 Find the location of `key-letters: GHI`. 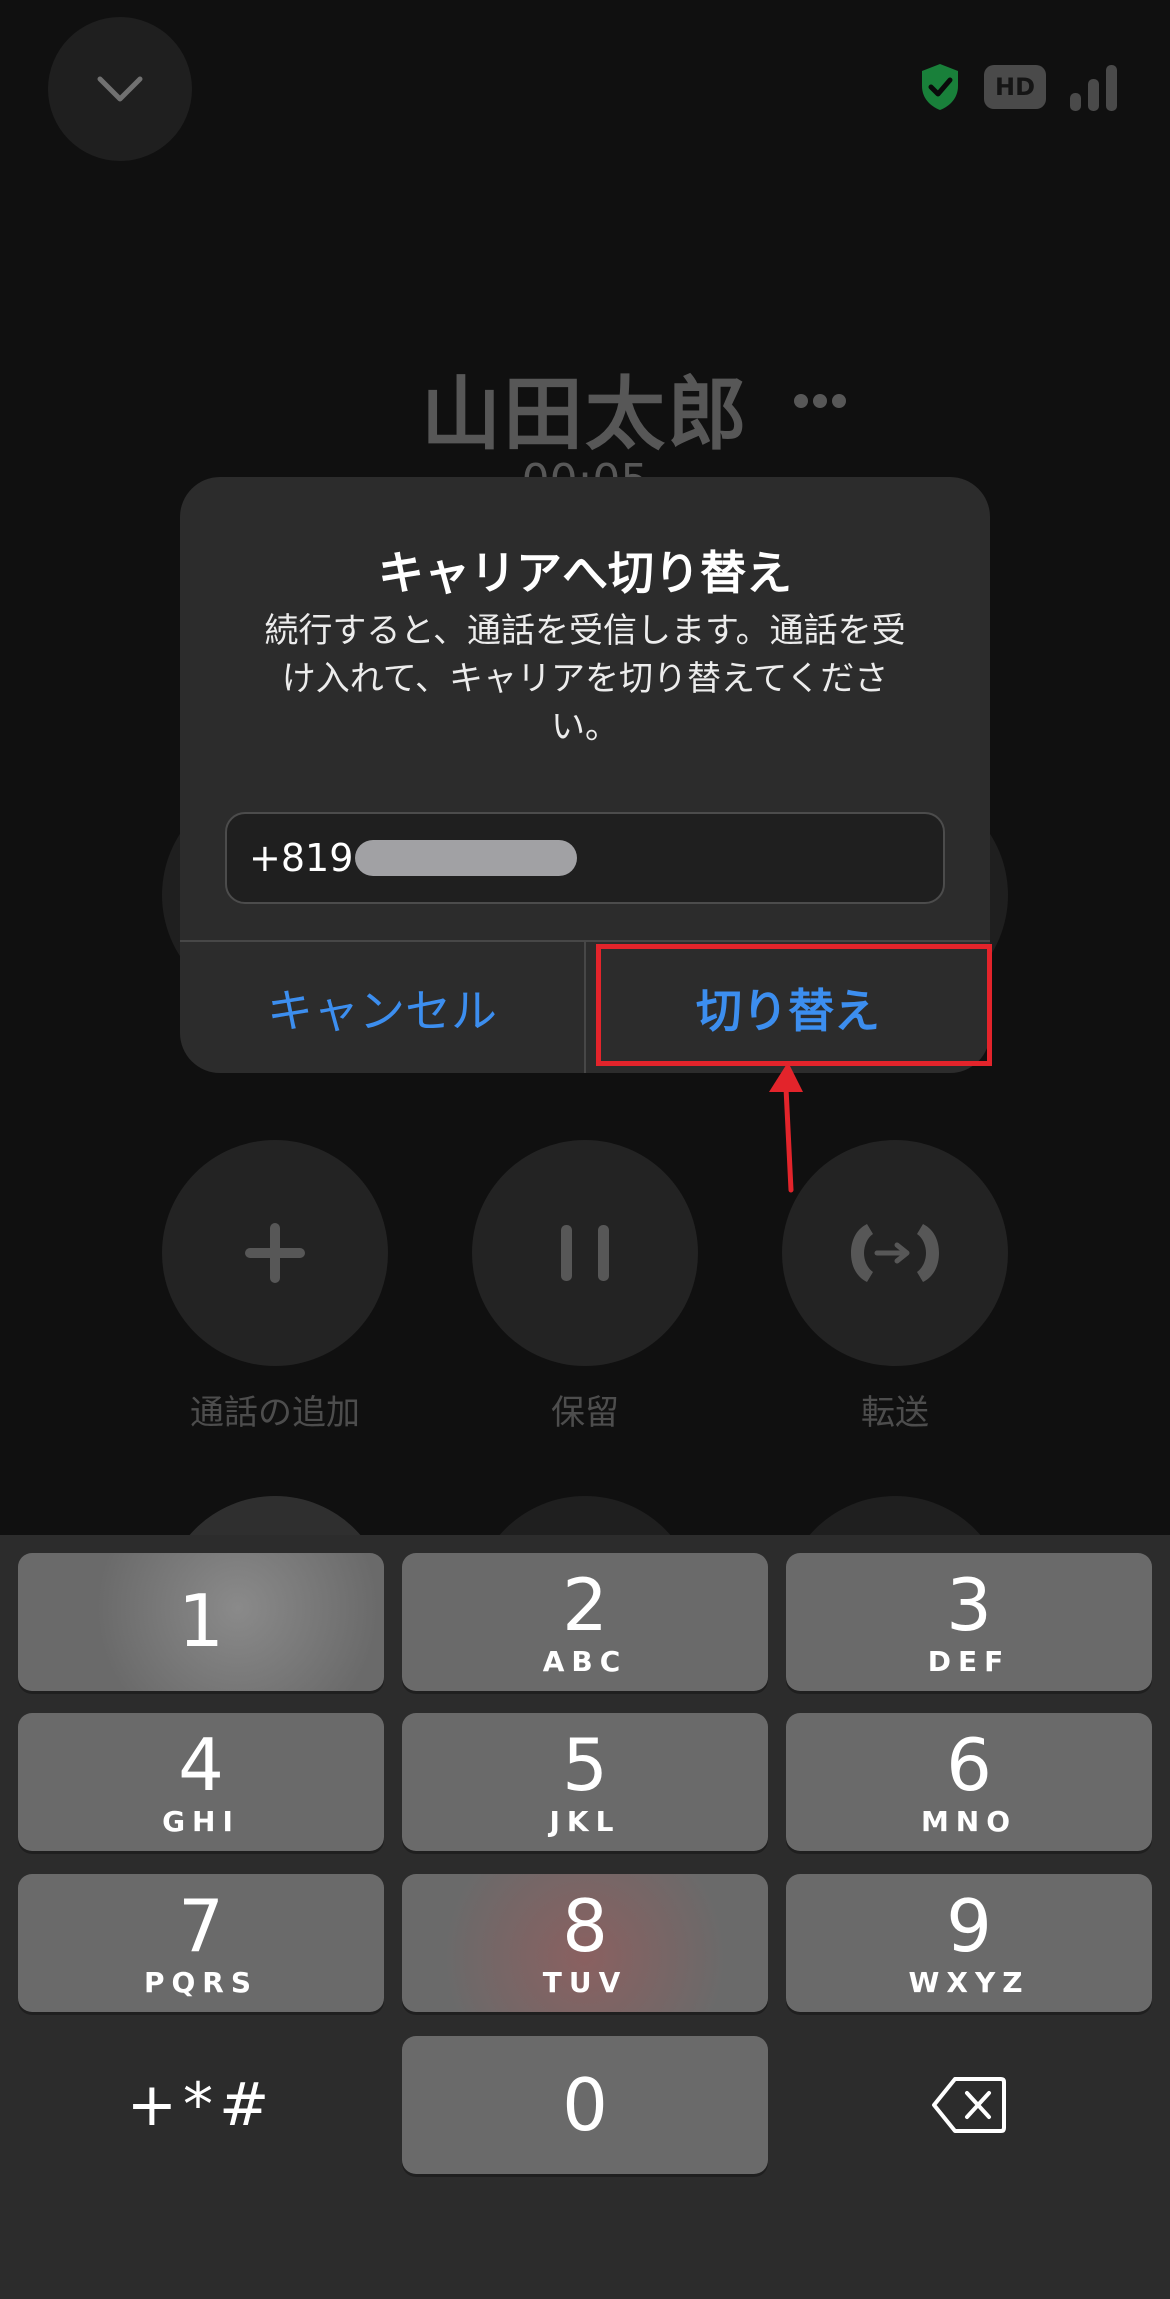

key-letters: GHI is located at coordinates (201, 1821).